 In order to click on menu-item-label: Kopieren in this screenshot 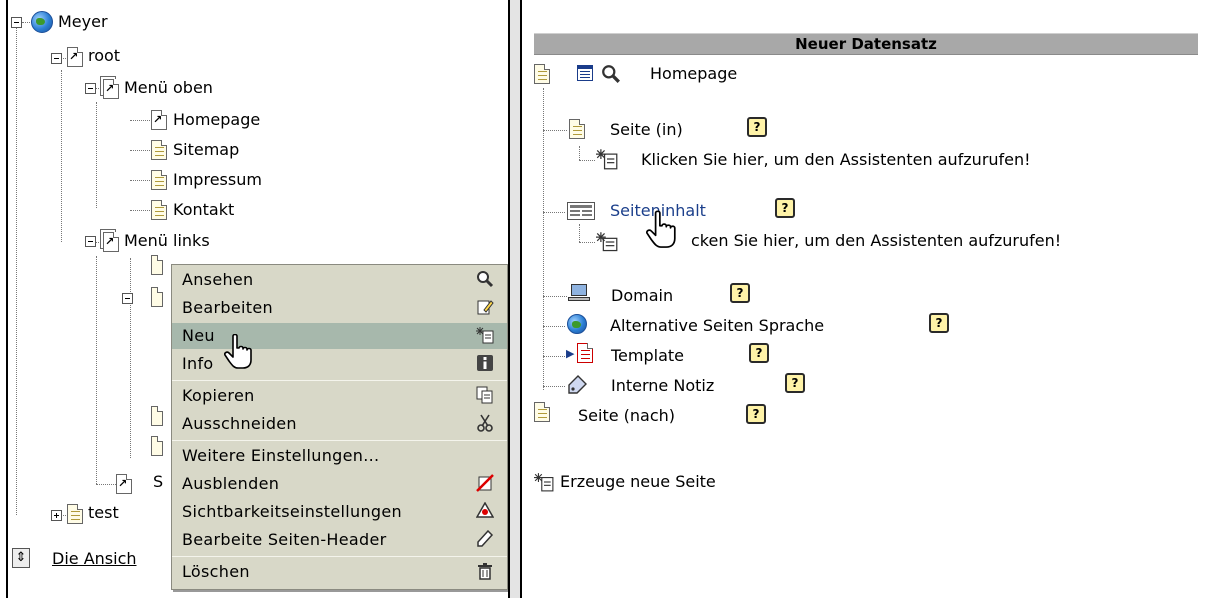, I will do `click(218, 395)`.